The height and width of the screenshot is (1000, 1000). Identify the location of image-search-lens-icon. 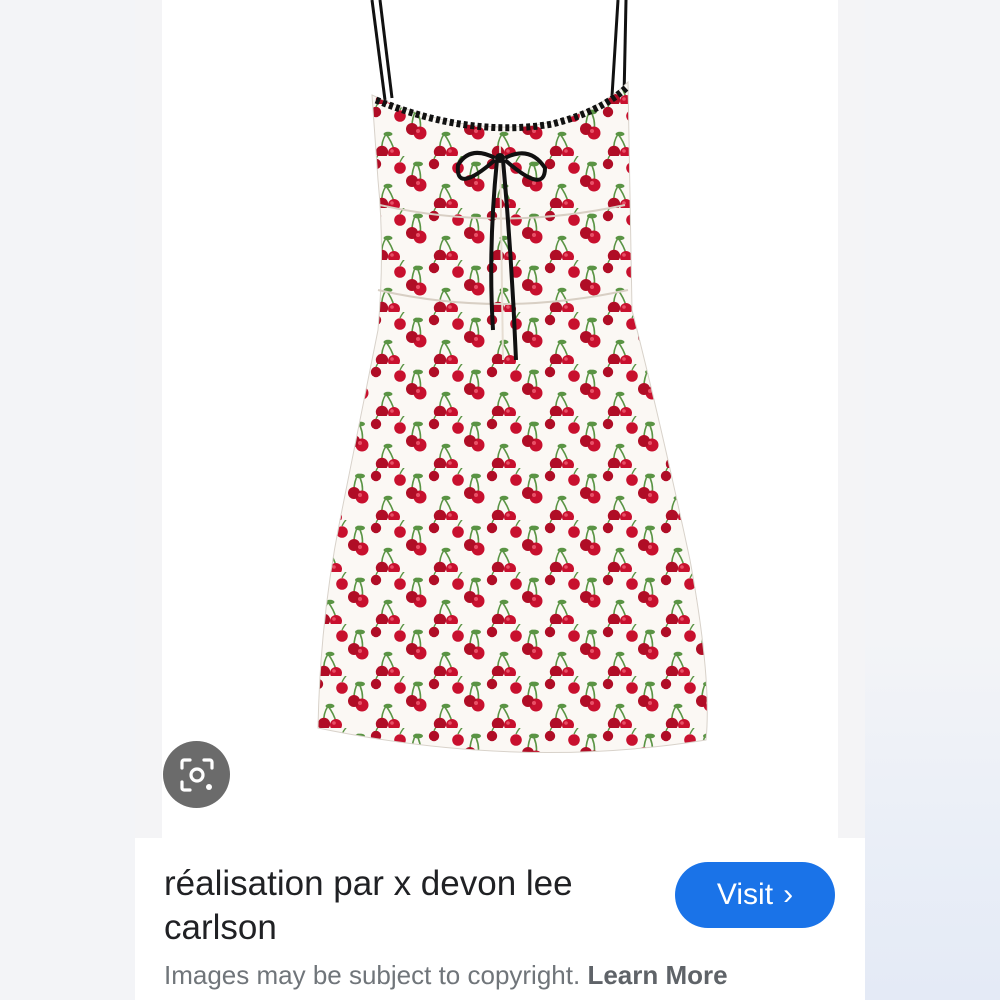
(196, 774).